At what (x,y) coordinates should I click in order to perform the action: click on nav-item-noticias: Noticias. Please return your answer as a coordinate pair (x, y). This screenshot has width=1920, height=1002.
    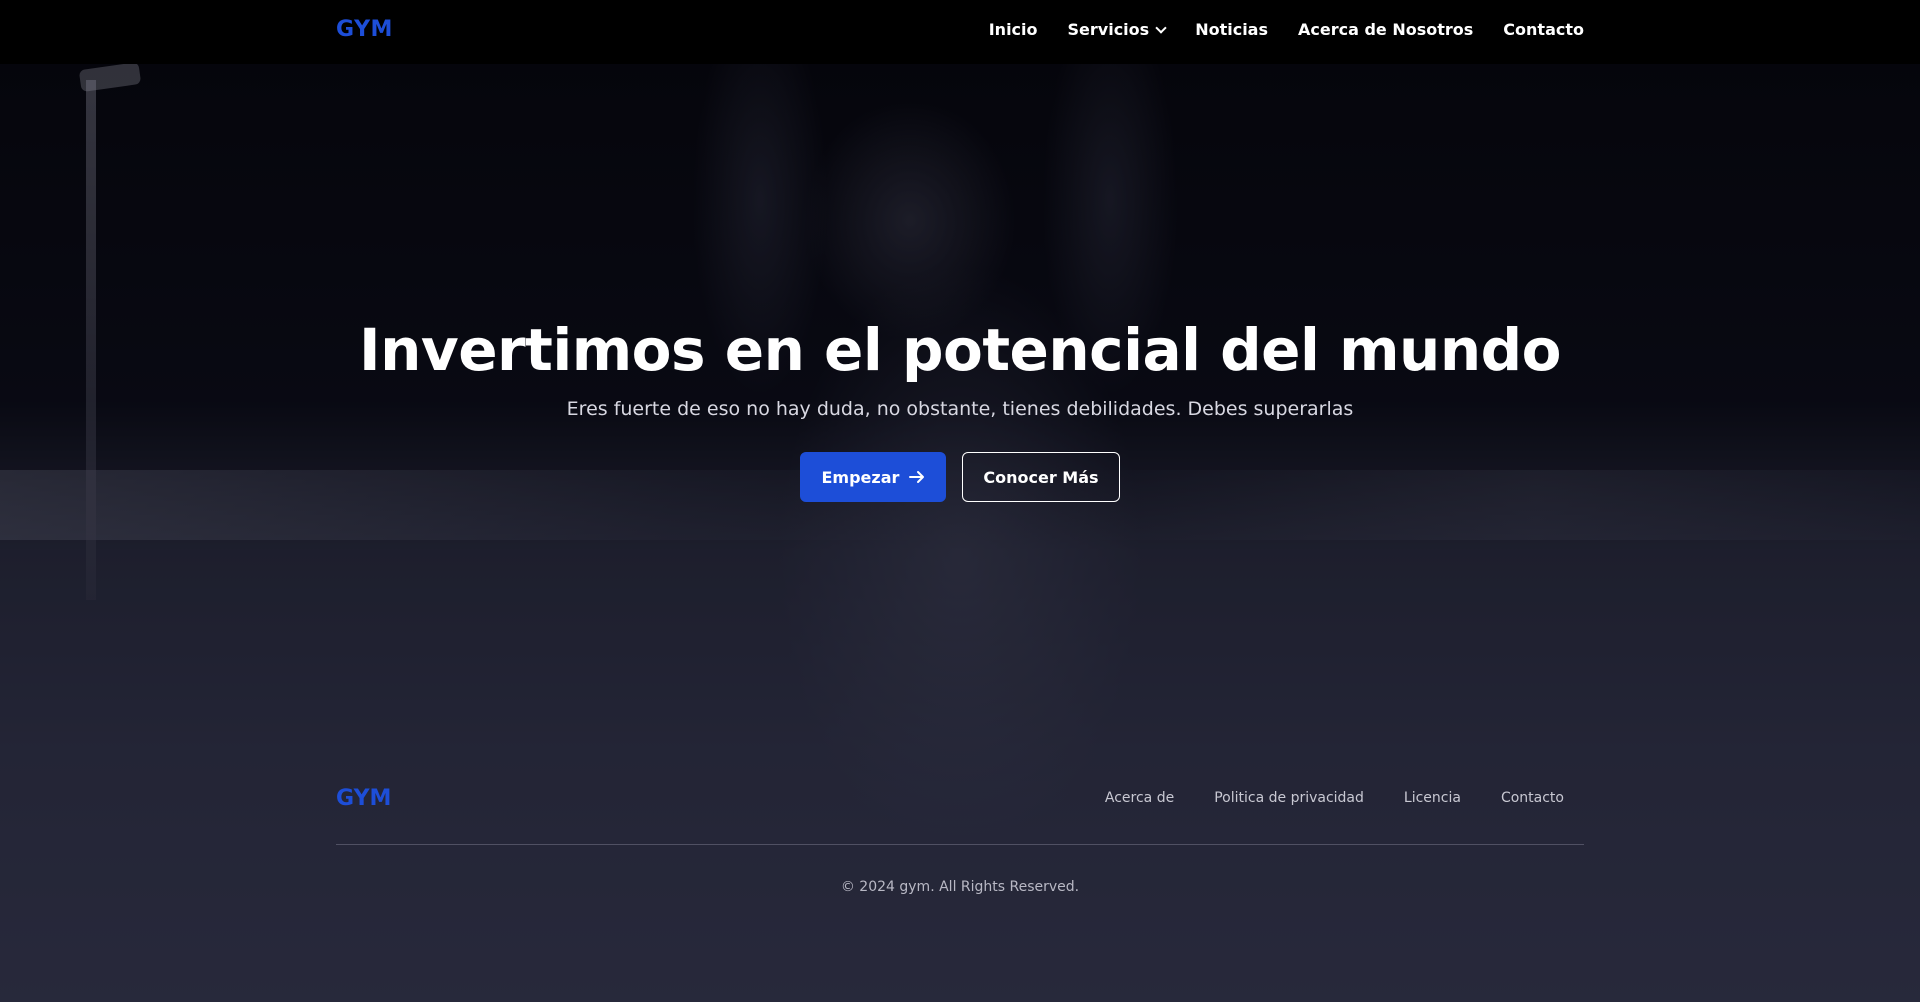
    Looking at the image, I should click on (1231, 29).